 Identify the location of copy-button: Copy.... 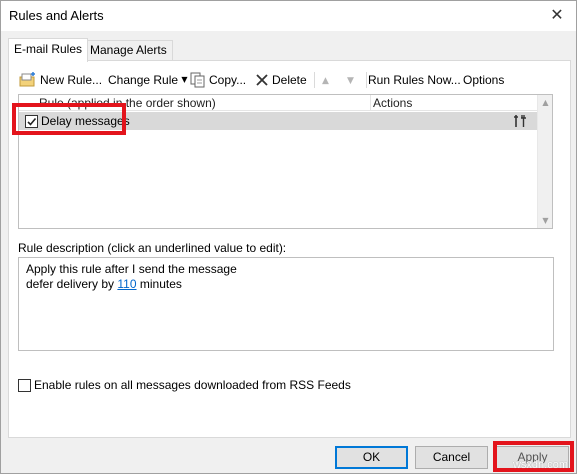
(218, 80).